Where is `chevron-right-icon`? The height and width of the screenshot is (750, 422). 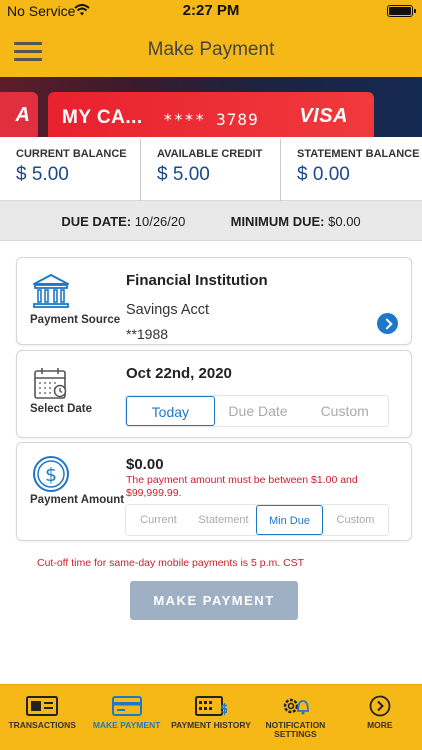 chevron-right-icon is located at coordinates (380, 706).